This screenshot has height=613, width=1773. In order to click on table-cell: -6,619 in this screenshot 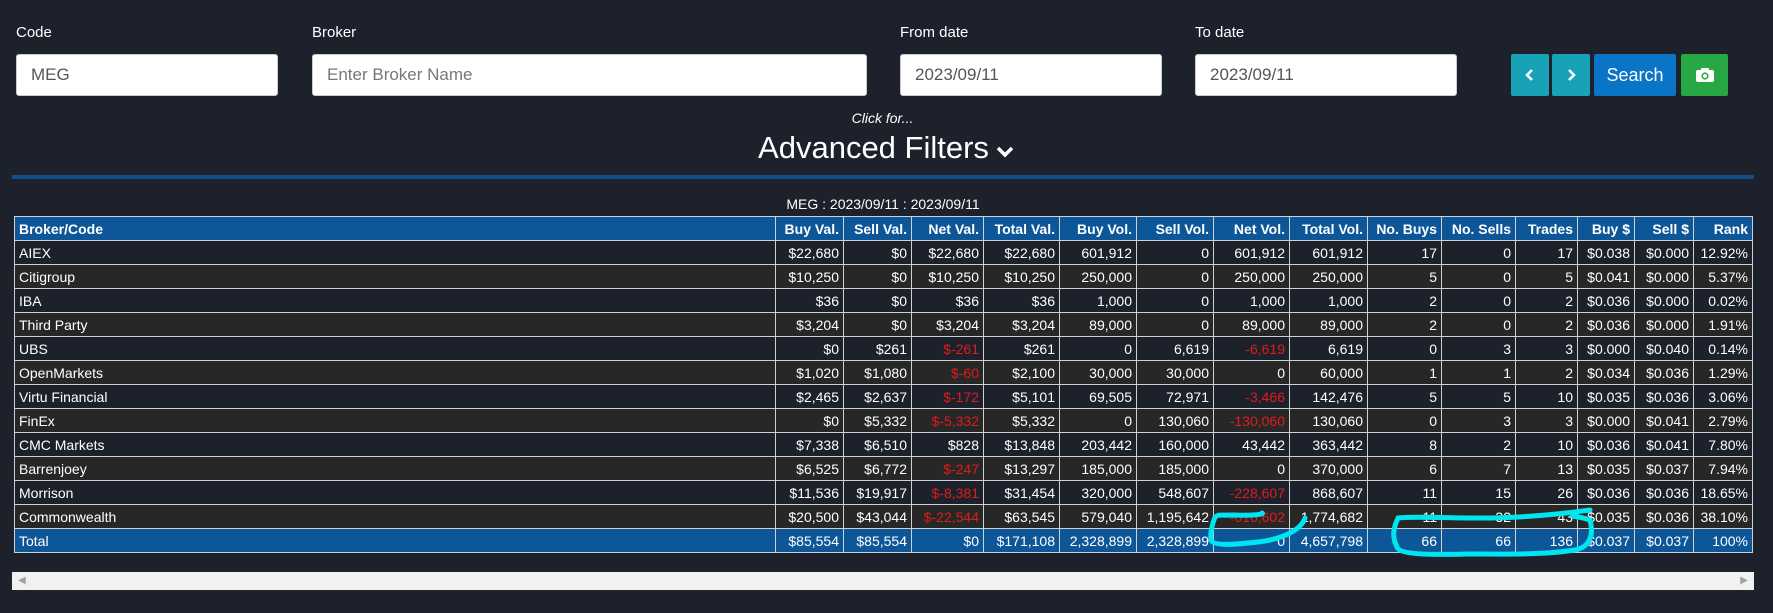, I will do `click(1251, 348)`.